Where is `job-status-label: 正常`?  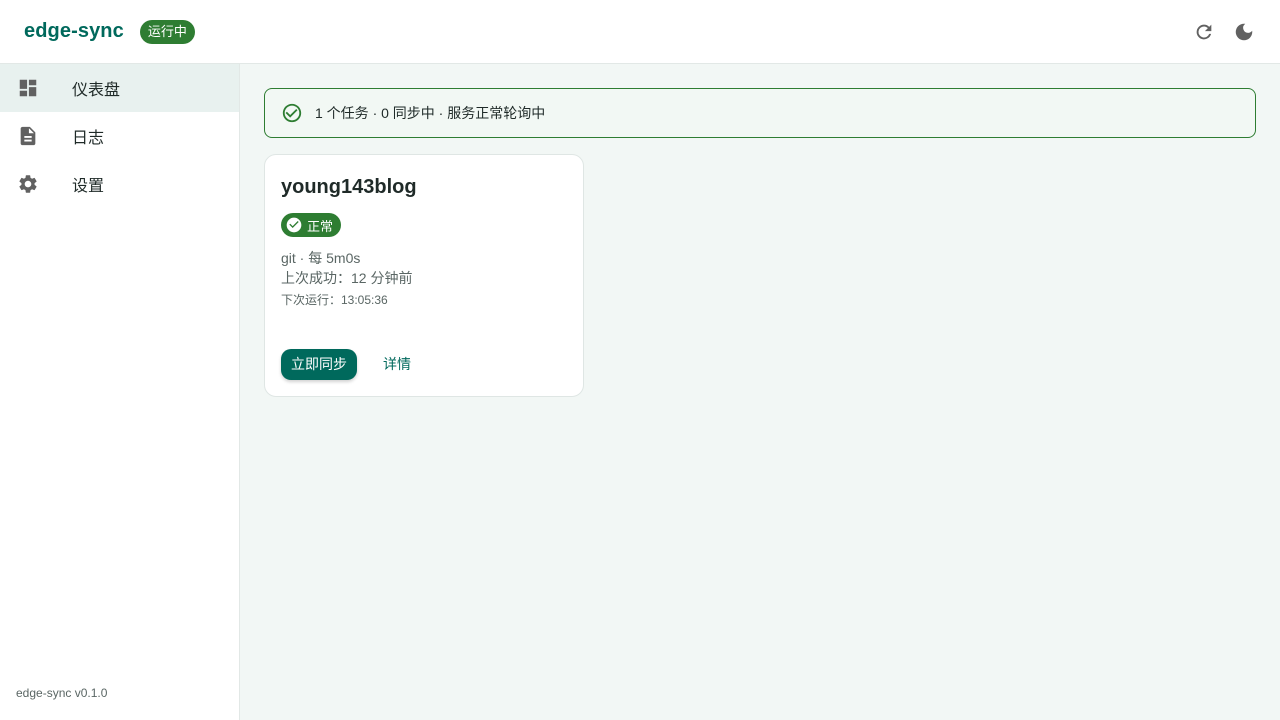
job-status-label: 正常 is located at coordinates (320, 226).